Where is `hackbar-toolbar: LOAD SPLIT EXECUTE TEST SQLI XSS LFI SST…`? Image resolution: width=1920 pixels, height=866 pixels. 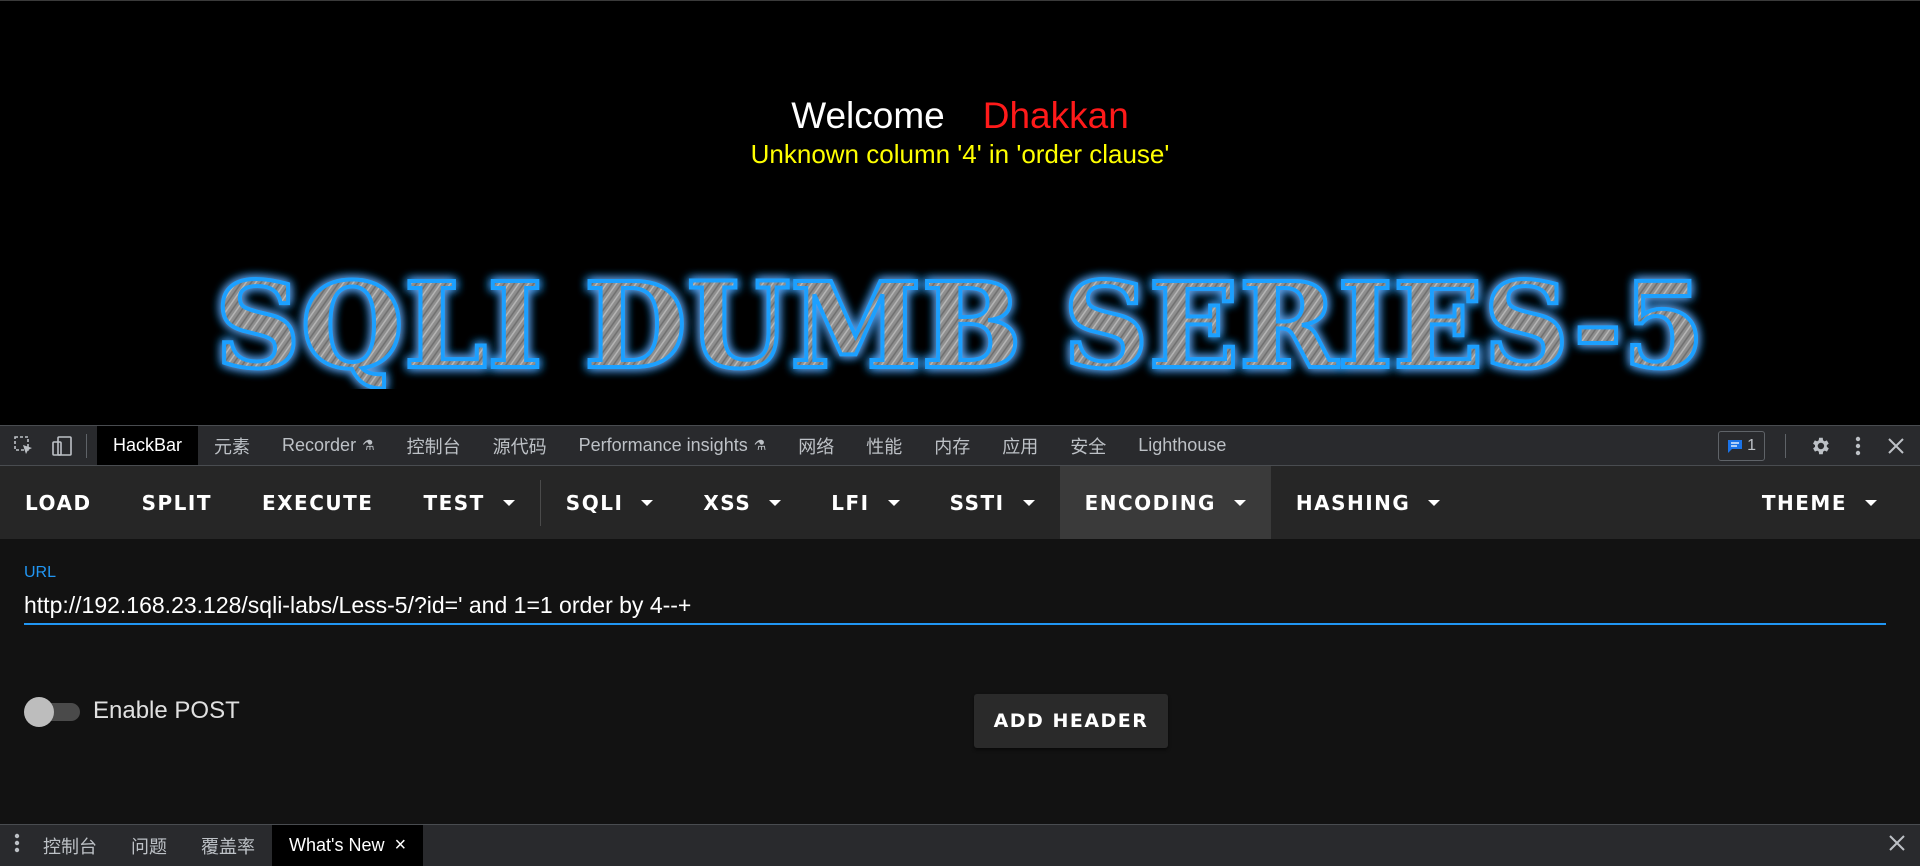 hackbar-toolbar: LOAD SPLIT EXECUTE TEST SQLI XSS LFI SST… is located at coordinates (960, 502).